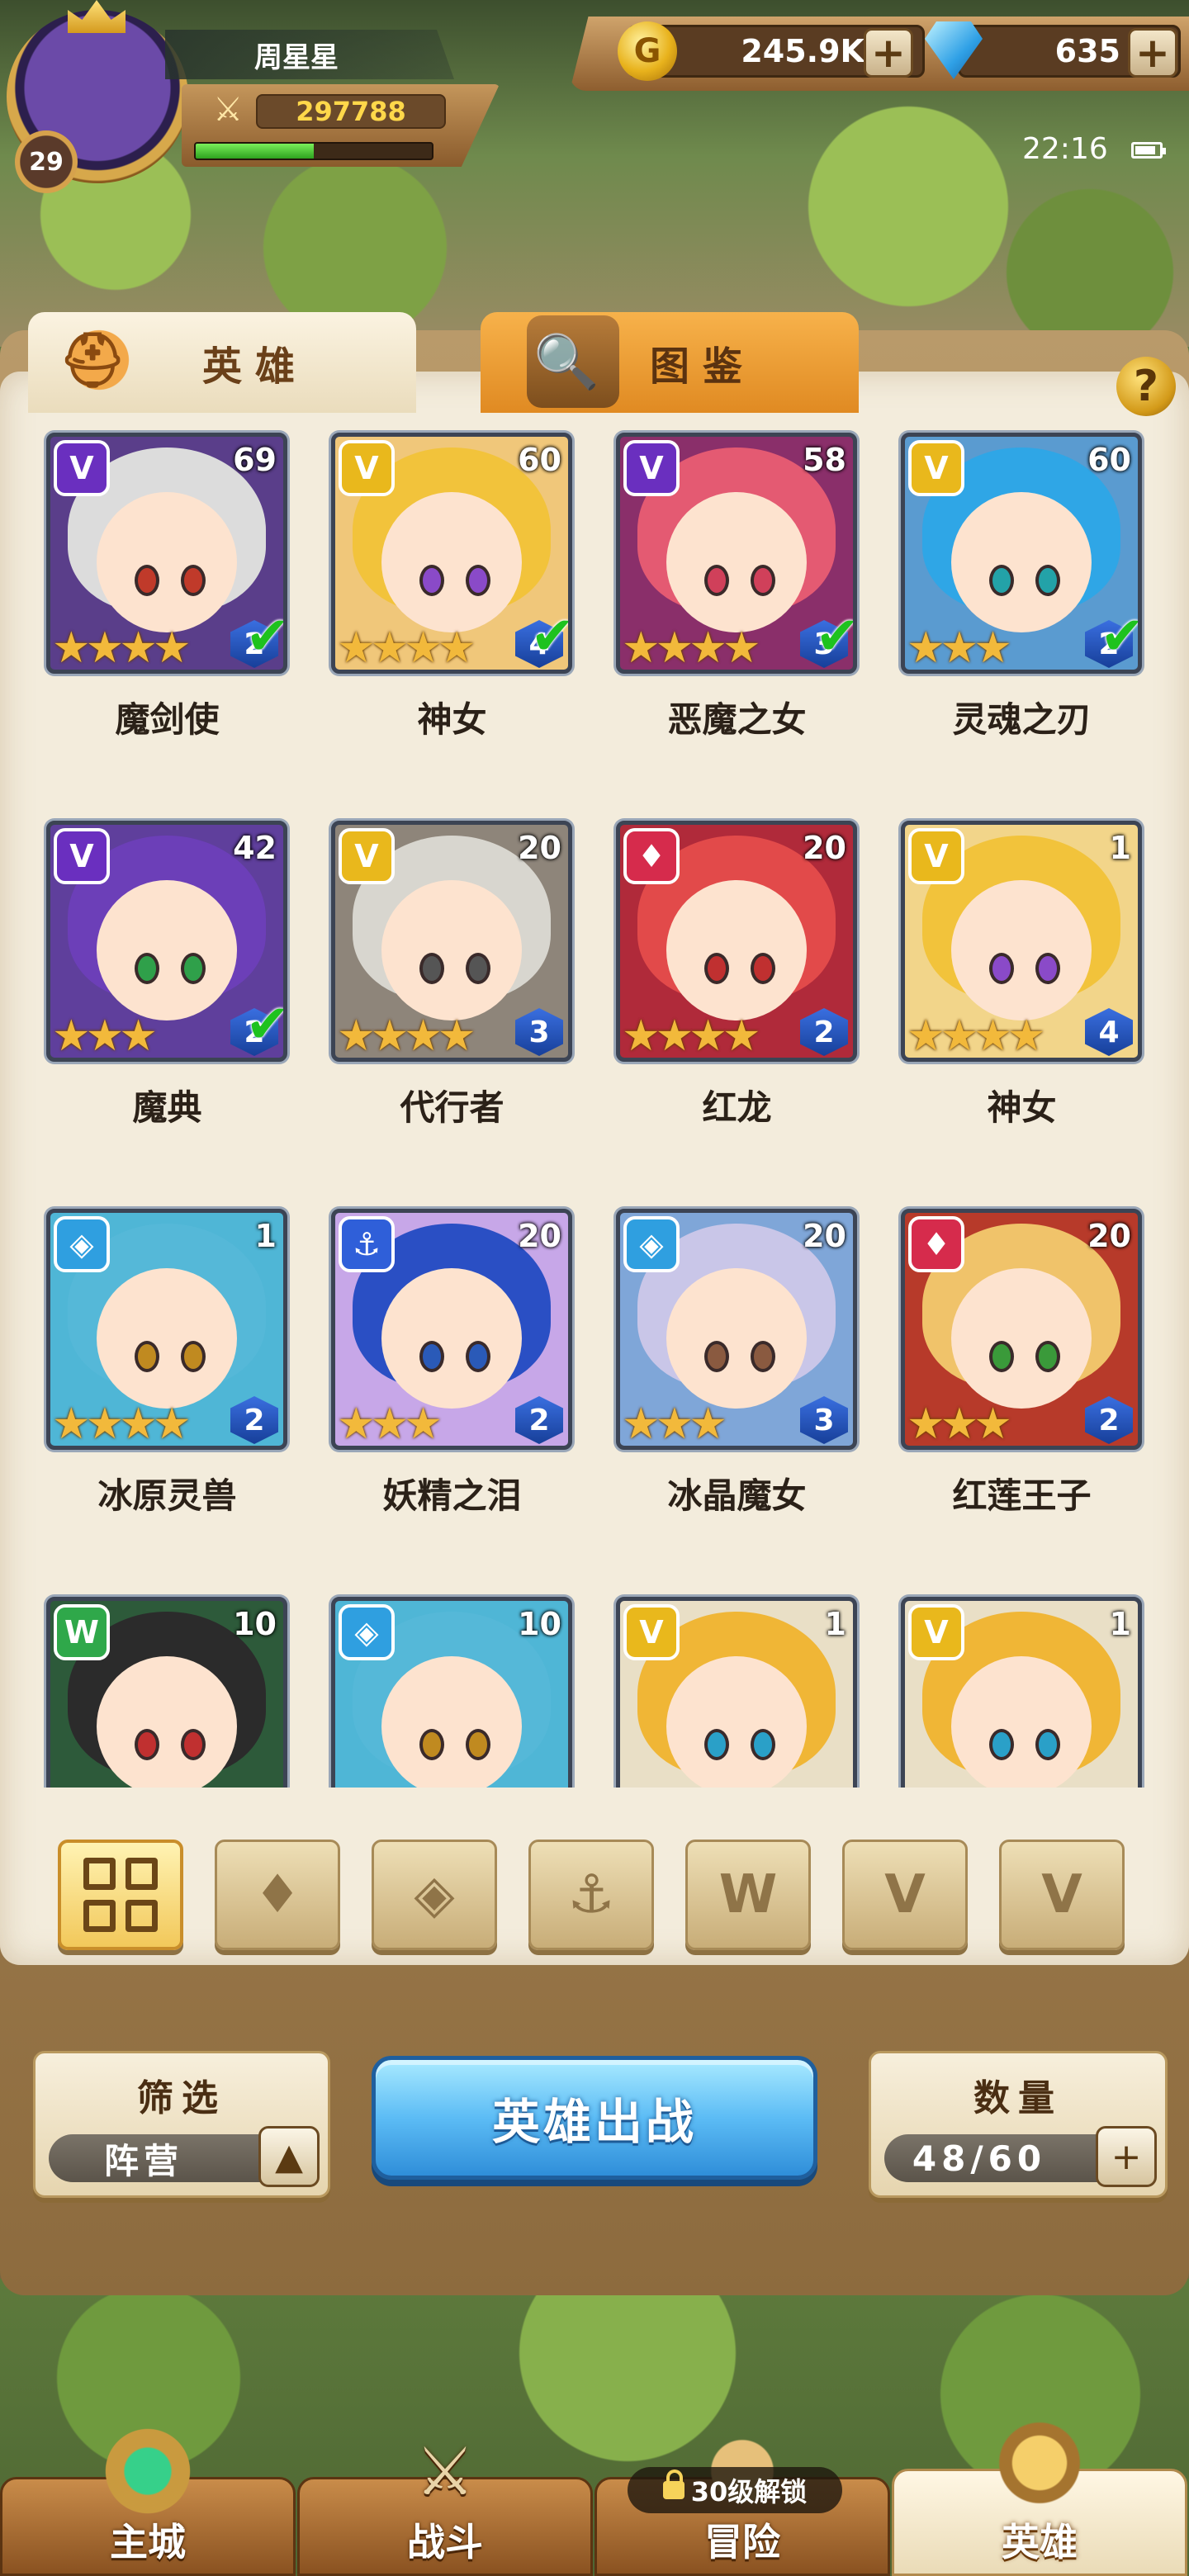 The image size is (1189, 2576). I want to click on clock: 22:16, so click(1065, 149).